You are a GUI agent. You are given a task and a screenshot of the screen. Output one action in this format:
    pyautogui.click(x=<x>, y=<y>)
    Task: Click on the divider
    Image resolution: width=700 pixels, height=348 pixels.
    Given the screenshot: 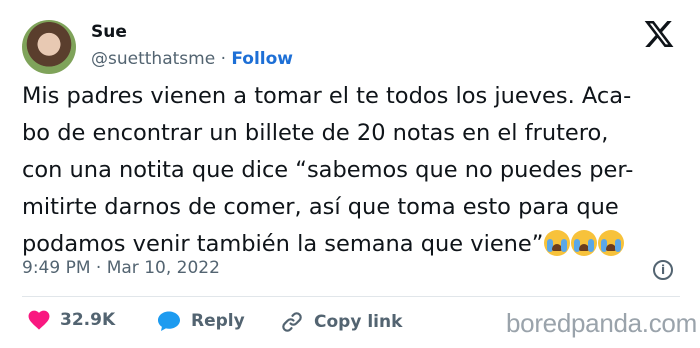 What is the action you would take?
    pyautogui.click(x=351, y=296)
    